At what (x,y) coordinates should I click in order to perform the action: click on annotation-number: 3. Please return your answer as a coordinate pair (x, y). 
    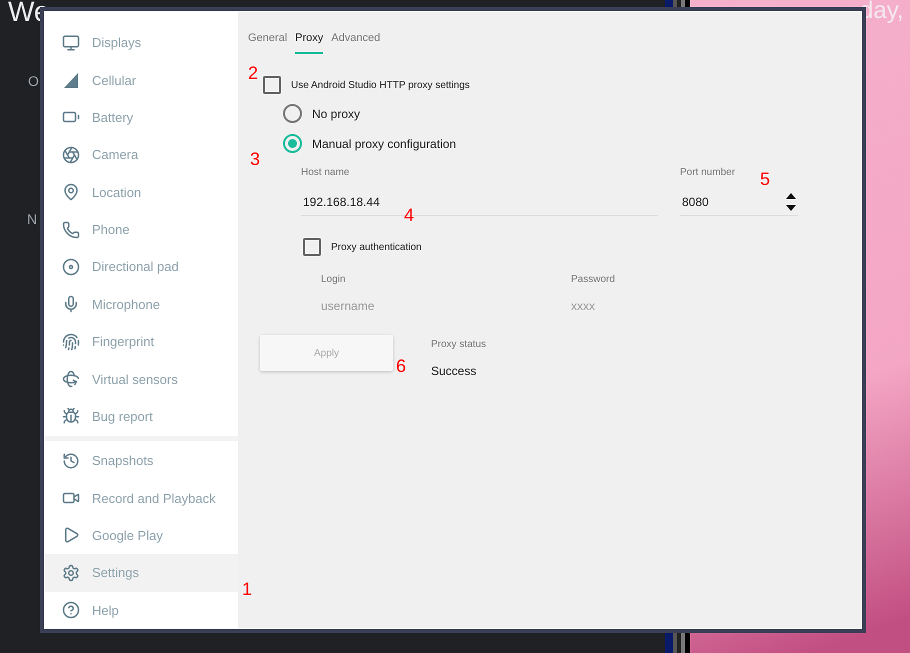
    Looking at the image, I should click on (255, 159).